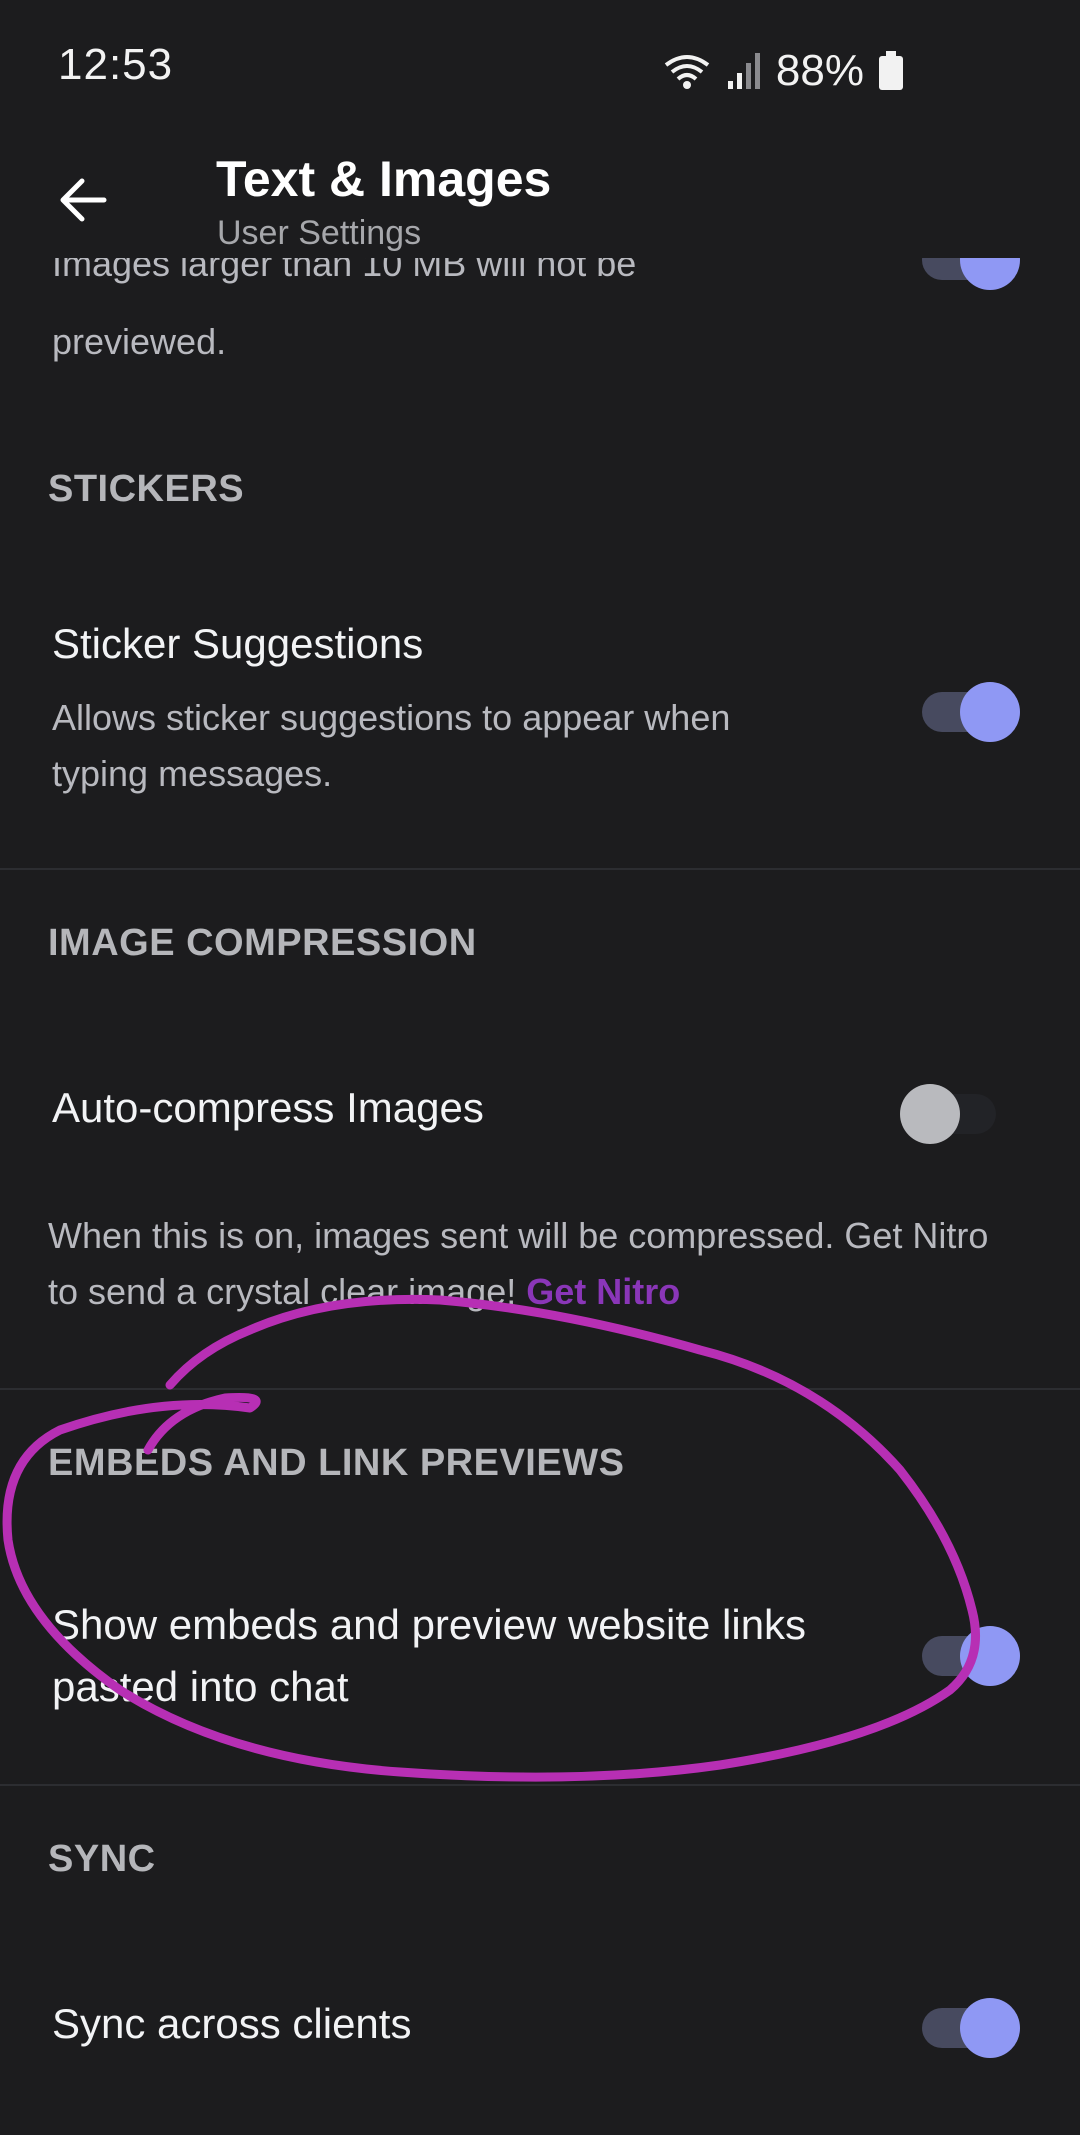 Image resolution: width=1080 pixels, height=2135 pixels. I want to click on section-header-sync: SYNC, so click(102, 1859).